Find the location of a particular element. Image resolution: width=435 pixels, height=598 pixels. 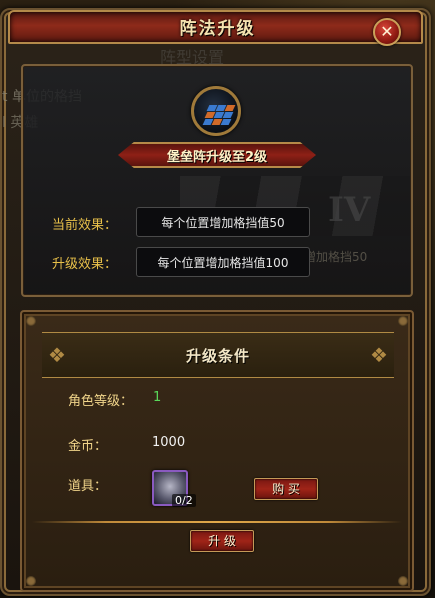

next-effect-value: 每个位置增加格挡值100 is located at coordinates (223, 262).